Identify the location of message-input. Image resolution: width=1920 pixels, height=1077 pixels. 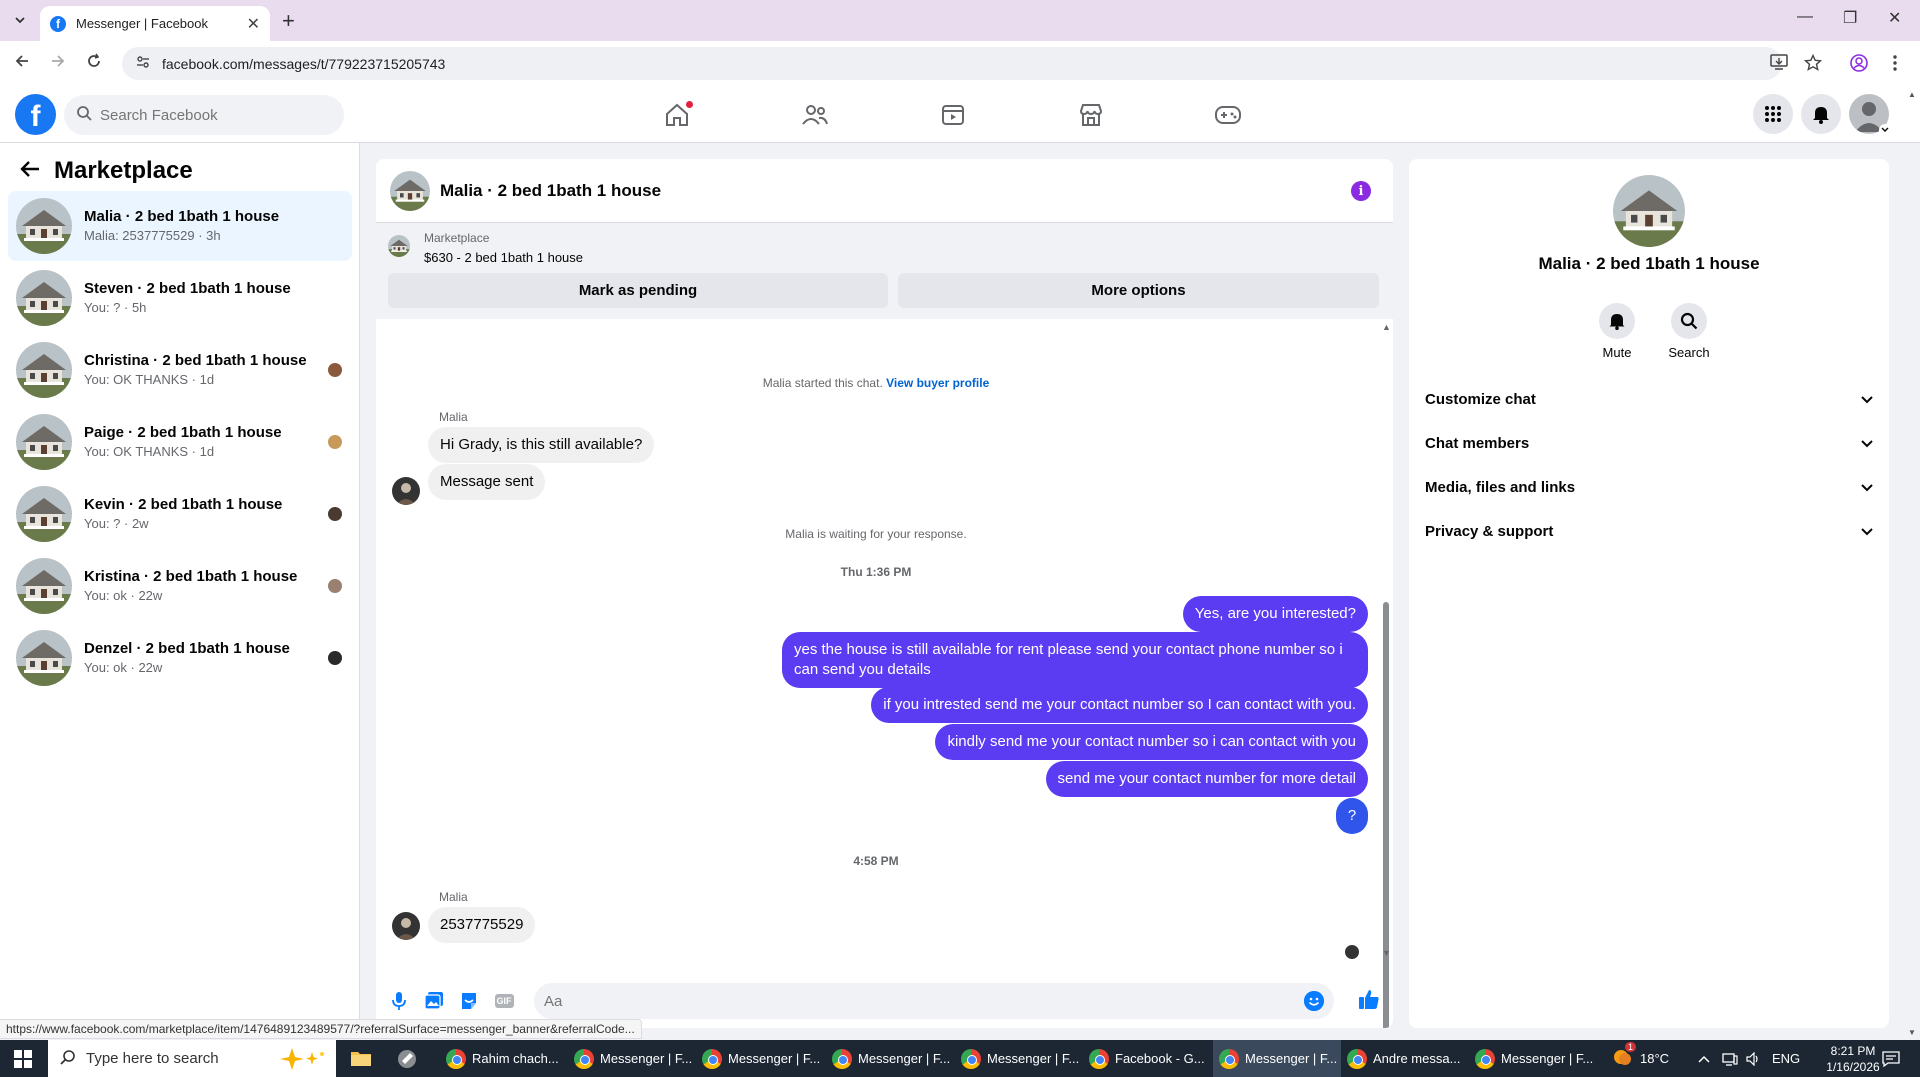
(914, 1001).